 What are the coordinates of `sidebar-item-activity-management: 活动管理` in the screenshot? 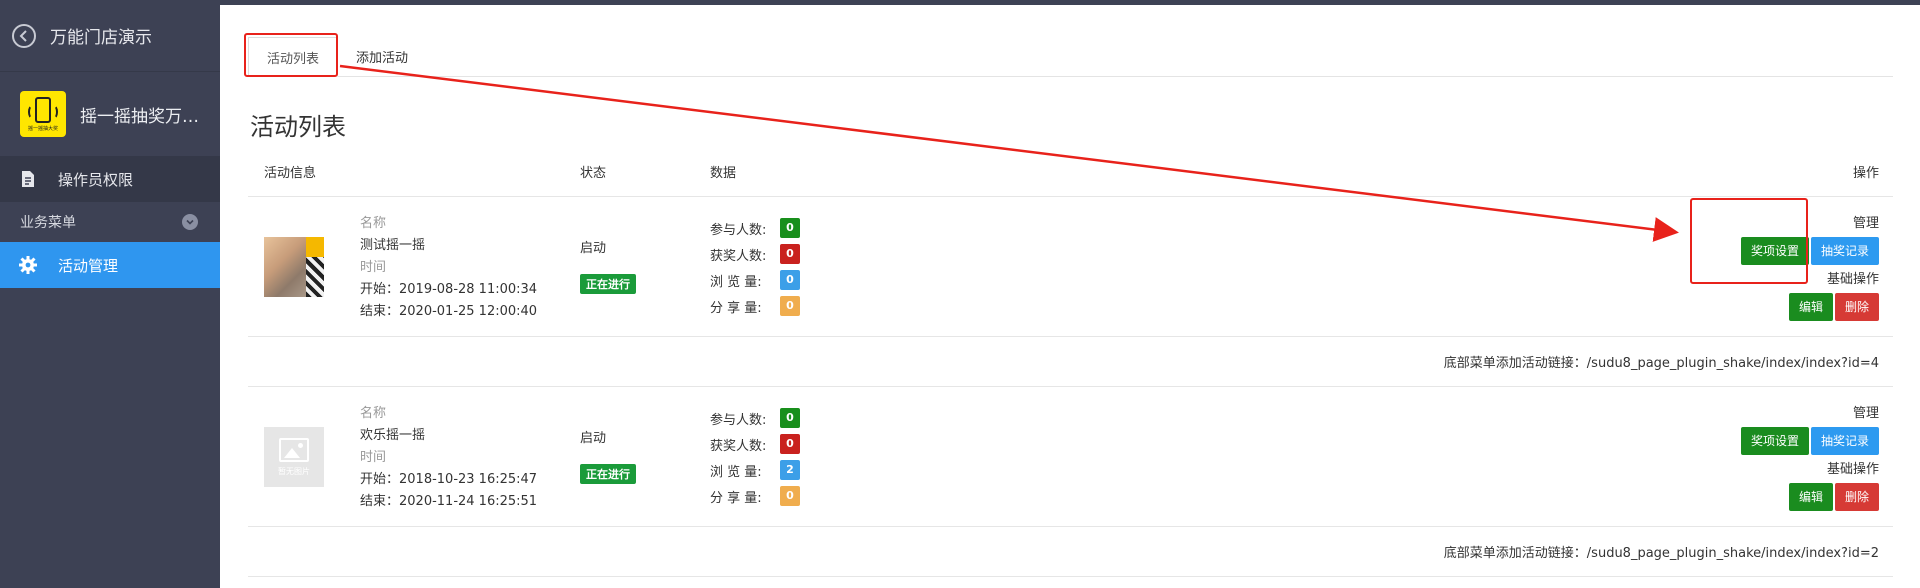 It's located at (110, 265).